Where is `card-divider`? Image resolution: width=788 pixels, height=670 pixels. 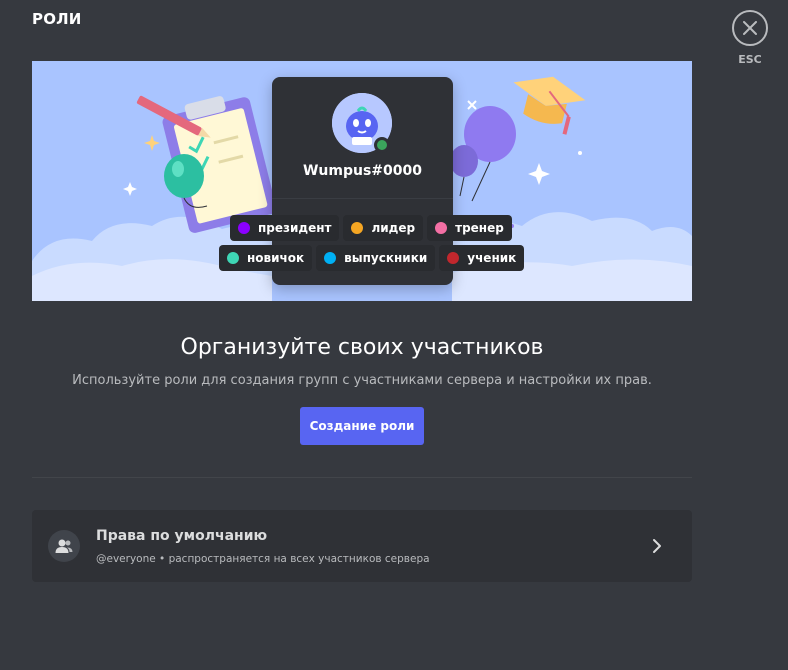 card-divider is located at coordinates (362, 198).